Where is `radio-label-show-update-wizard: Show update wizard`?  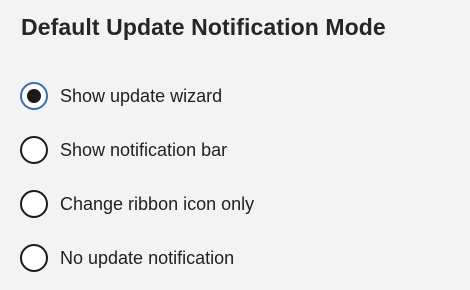 radio-label-show-update-wizard: Show update wizard is located at coordinates (141, 96).